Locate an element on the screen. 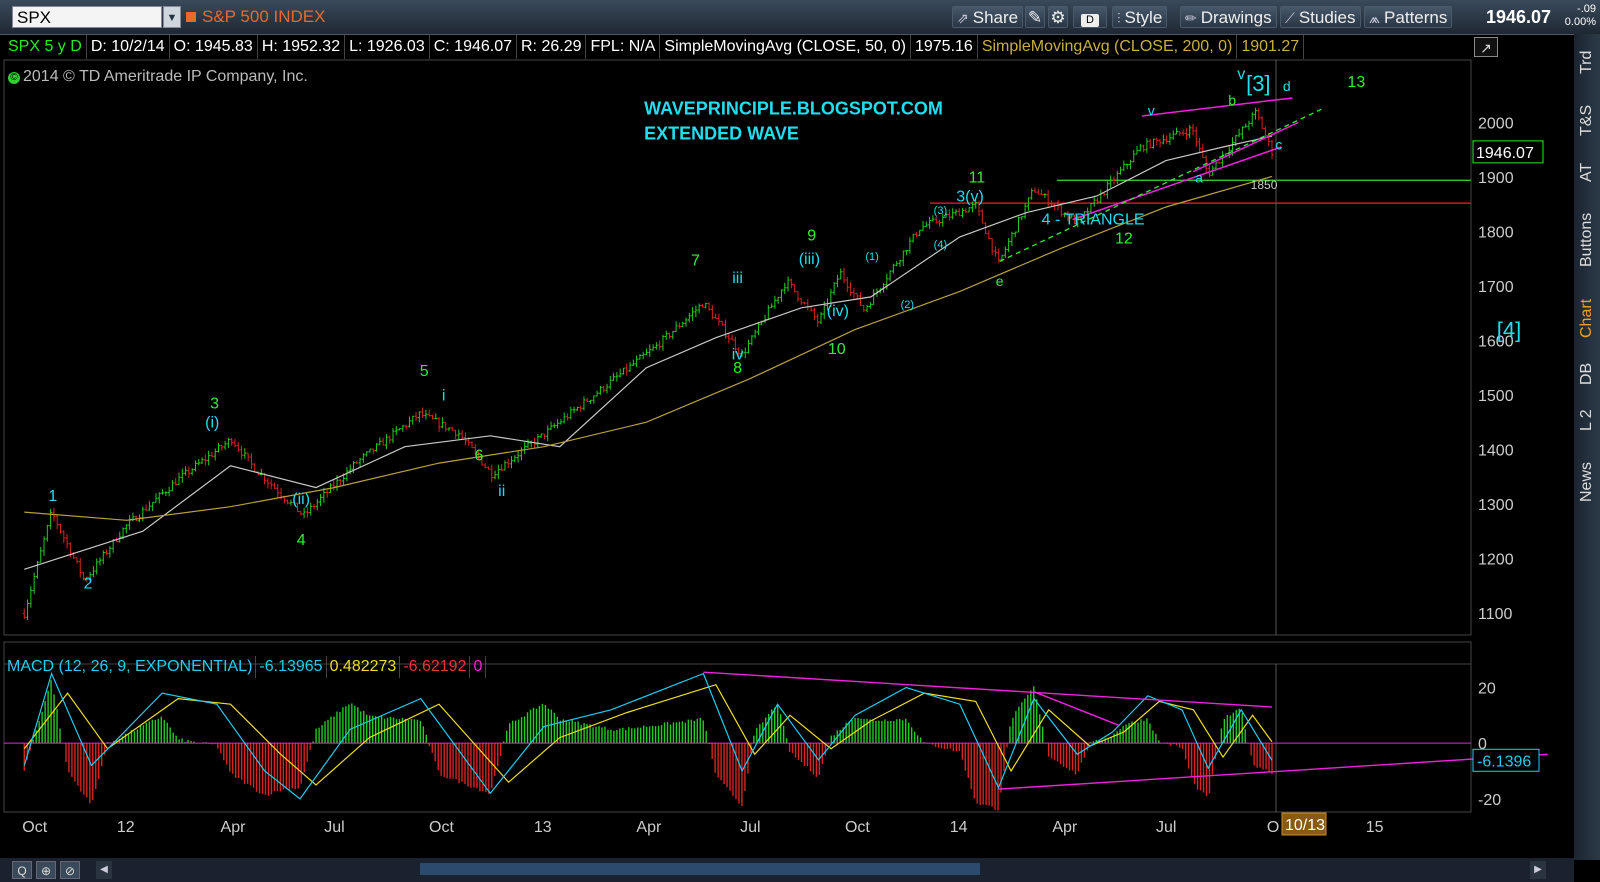 The image size is (1600, 882). macd-label: MACD (12, 26, 9, EXPONENTIAL) is located at coordinates (130, 667).